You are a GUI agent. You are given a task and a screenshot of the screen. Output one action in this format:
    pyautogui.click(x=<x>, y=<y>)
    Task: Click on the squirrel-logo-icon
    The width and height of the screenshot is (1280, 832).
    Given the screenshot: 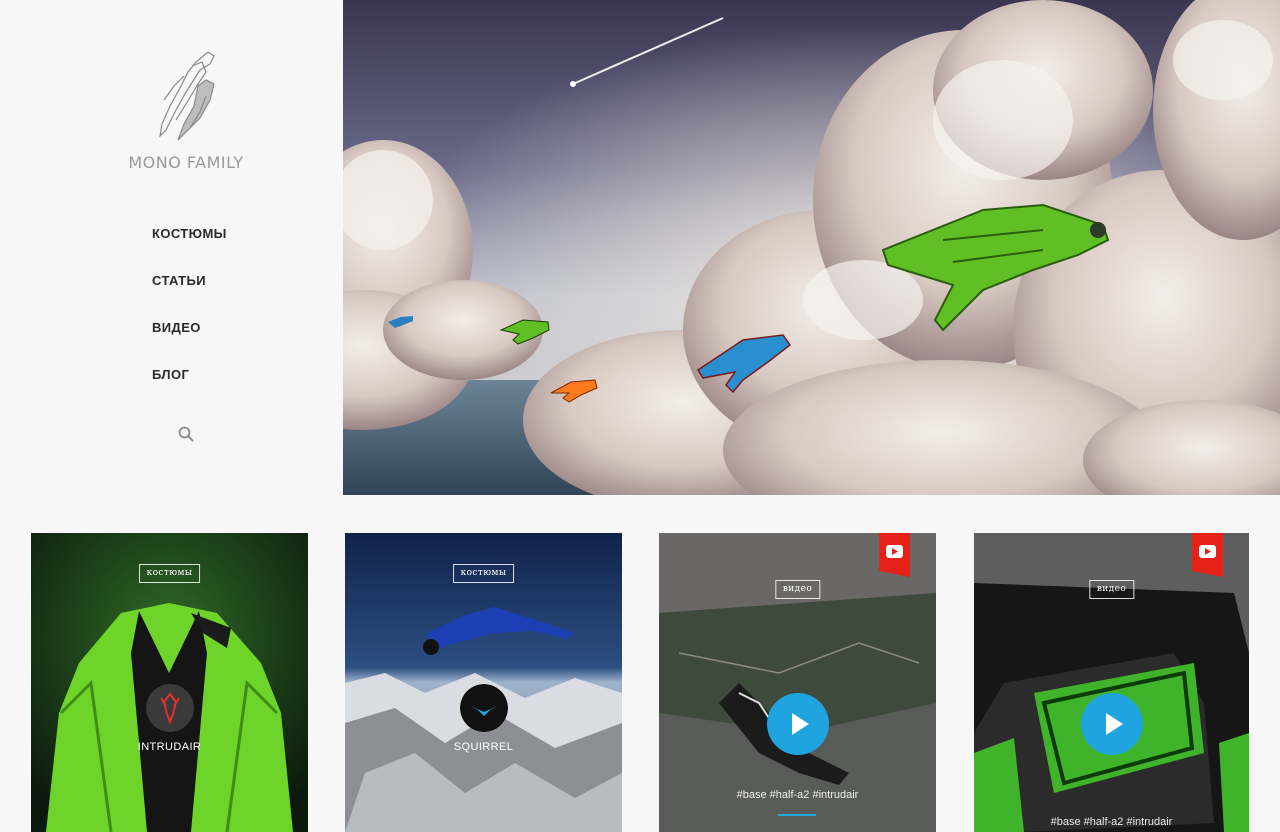 What is the action you would take?
    pyautogui.click(x=483, y=708)
    